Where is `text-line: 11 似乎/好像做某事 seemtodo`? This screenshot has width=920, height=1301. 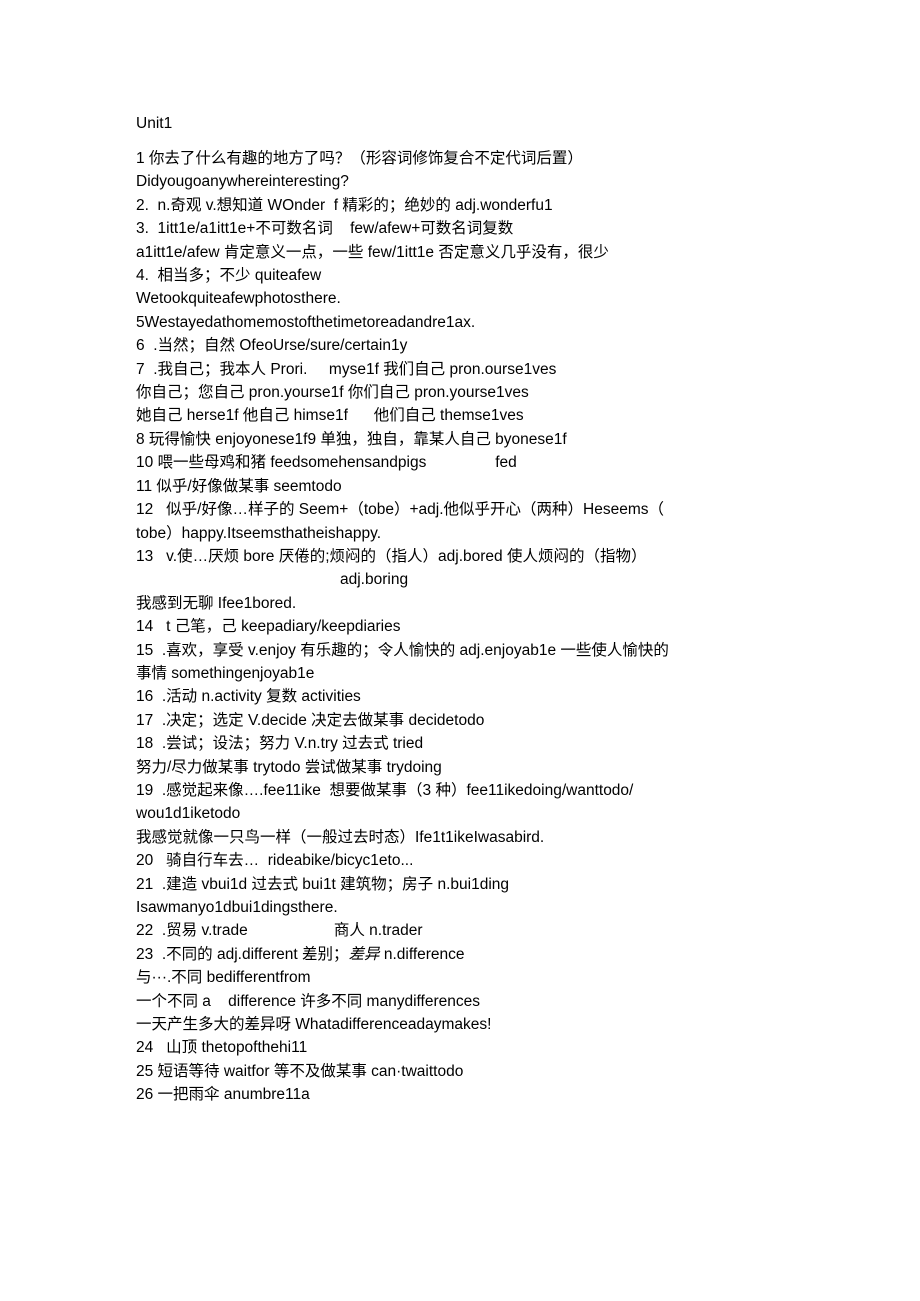
text-line: 11 似乎/好像做某事 seemtodo is located at coordinates (239, 486).